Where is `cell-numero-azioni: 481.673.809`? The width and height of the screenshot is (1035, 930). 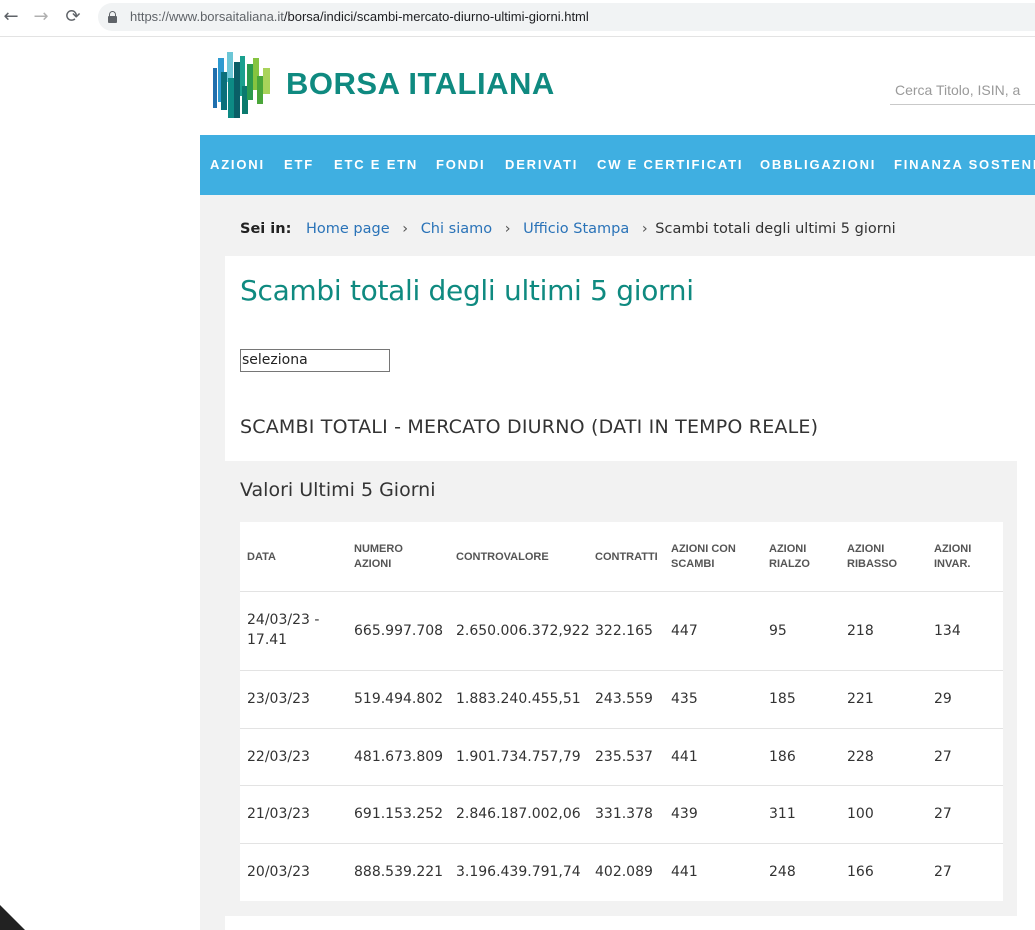 cell-numero-azioni: 481.673.809 is located at coordinates (399, 757).